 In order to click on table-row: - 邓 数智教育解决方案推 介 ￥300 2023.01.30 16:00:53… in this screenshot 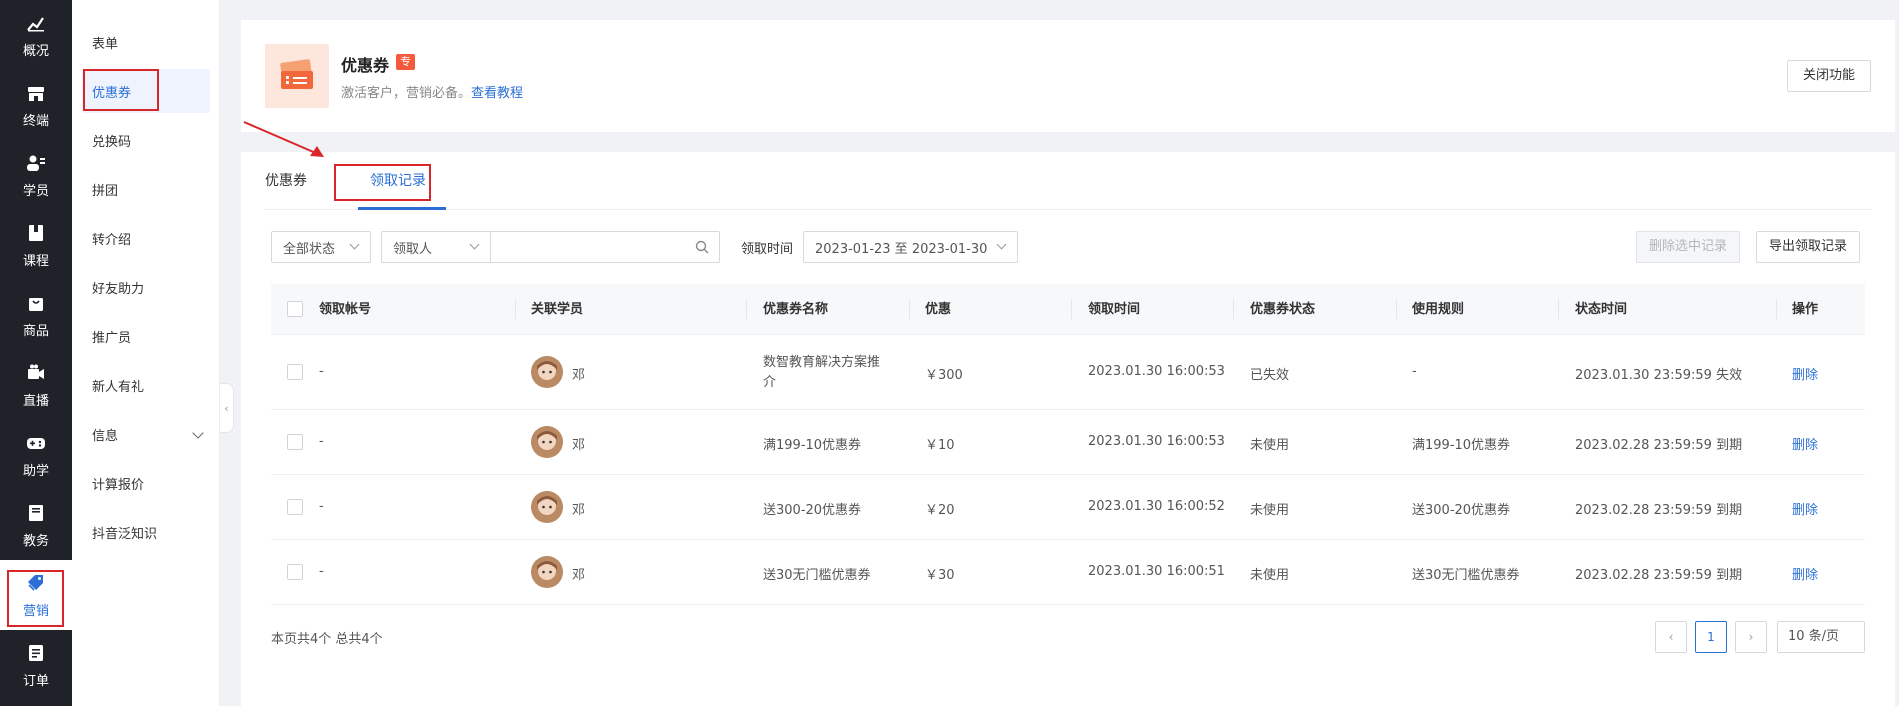, I will do `click(1068, 372)`.